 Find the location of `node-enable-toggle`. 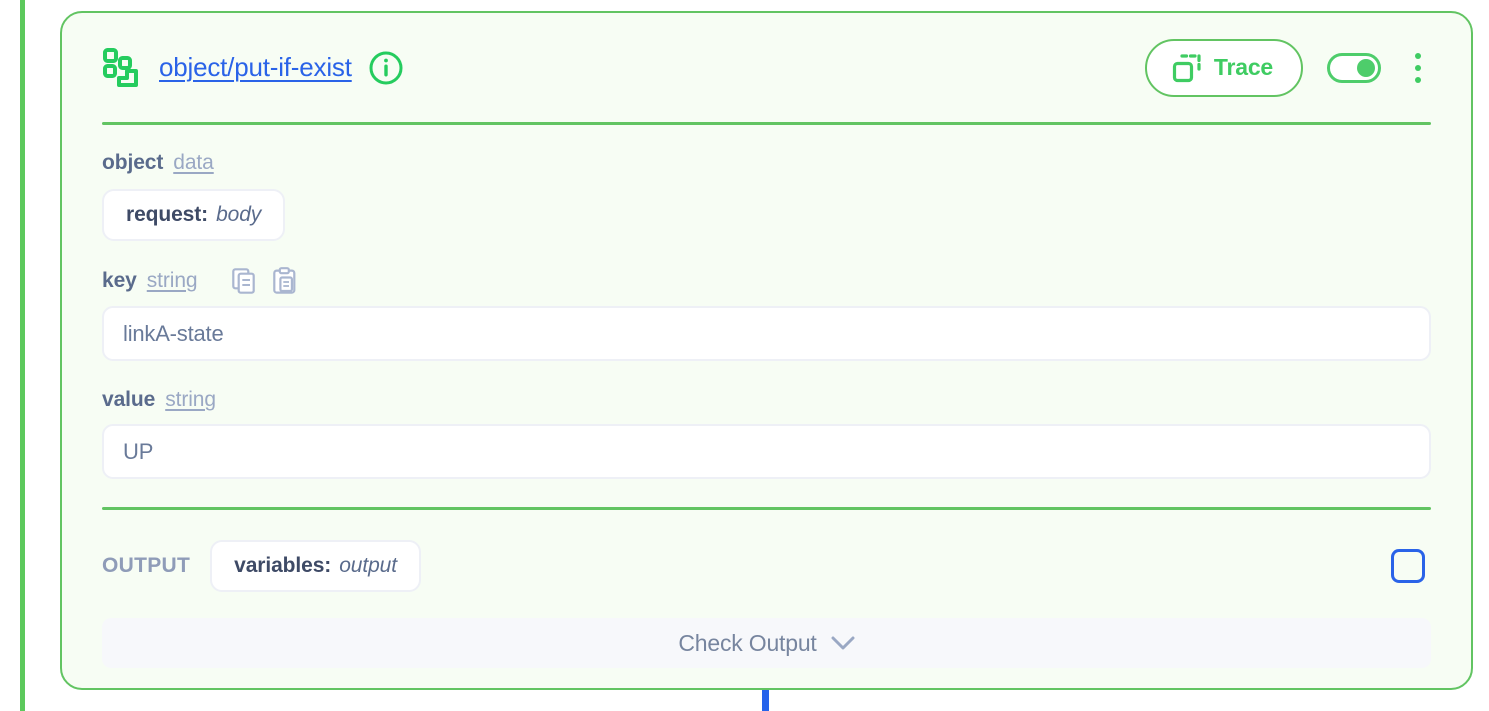

node-enable-toggle is located at coordinates (1354, 67).